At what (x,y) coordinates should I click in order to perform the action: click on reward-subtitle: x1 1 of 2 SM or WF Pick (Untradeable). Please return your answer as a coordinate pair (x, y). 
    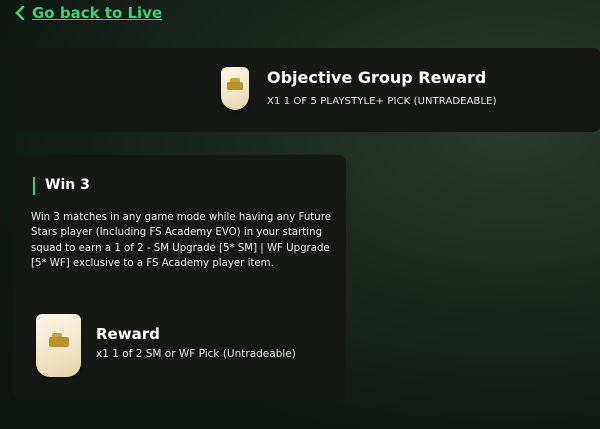
    Looking at the image, I should click on (196, 354).